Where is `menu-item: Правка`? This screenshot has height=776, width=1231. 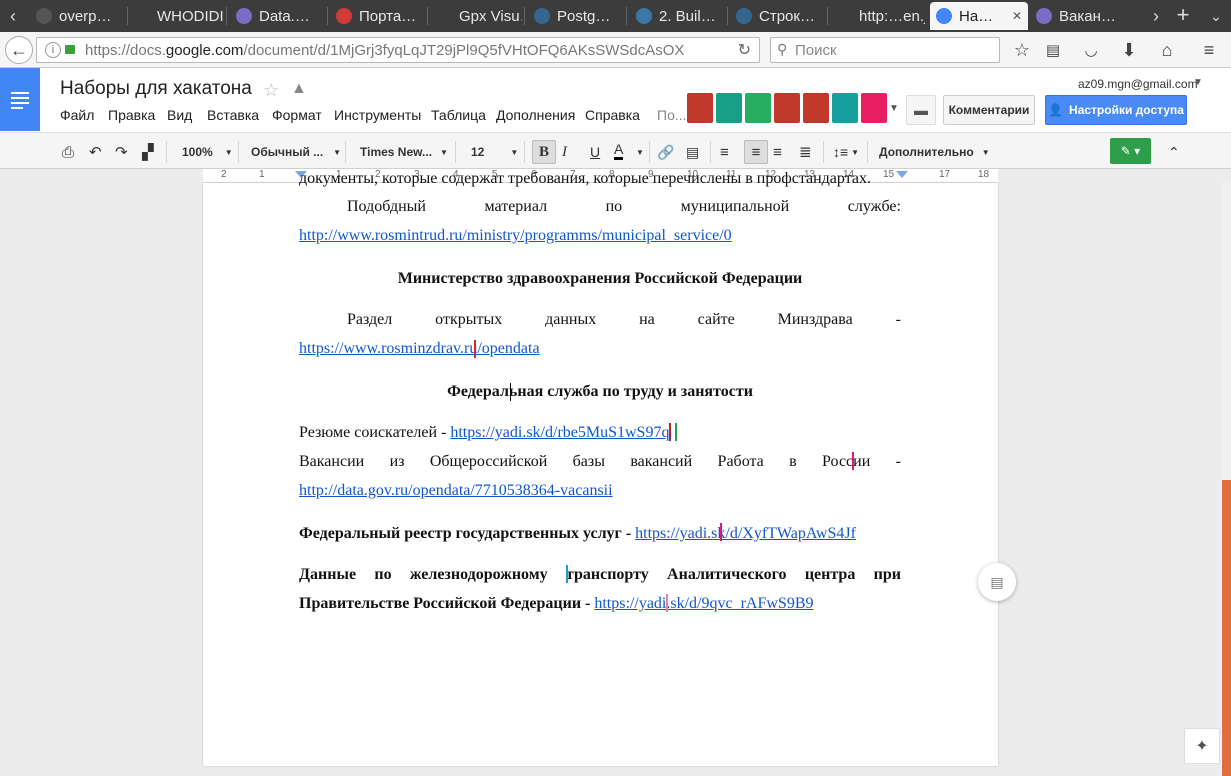 menu-item: Правка is located at coordinates (131, 115).